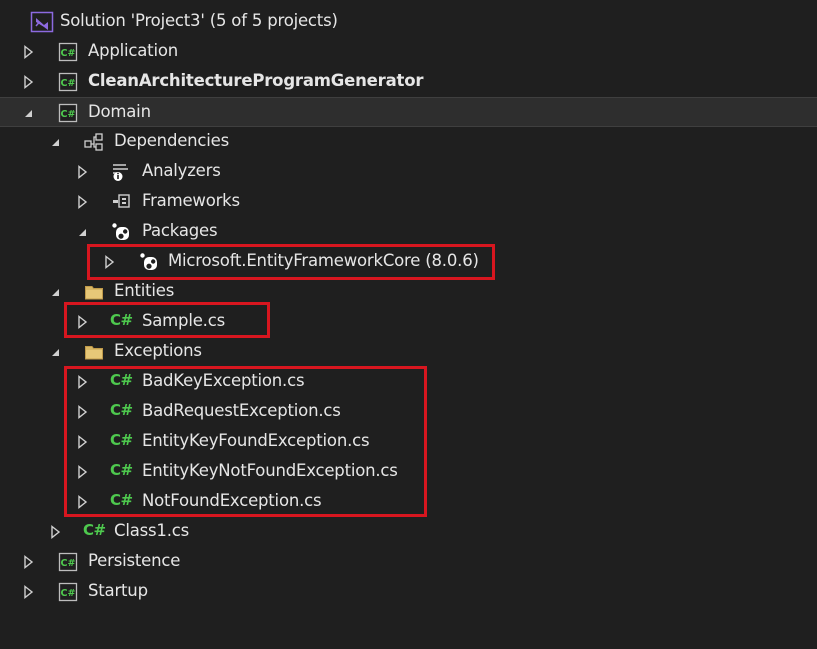 The image size is (817, 649). What do you see at coordinates (232, 500) in the screenshot?
I see `file-label-exception: NotFoundException.cs` at bounding box center [232, 500].